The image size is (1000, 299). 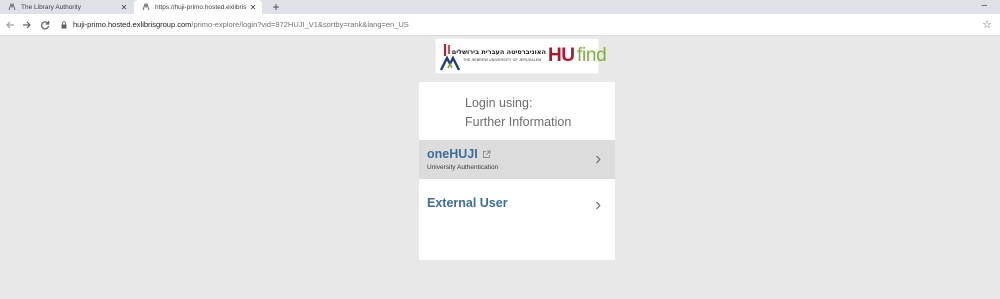 I want to click on bookmark-star-icon: ☆, so click(x=987, y=25).